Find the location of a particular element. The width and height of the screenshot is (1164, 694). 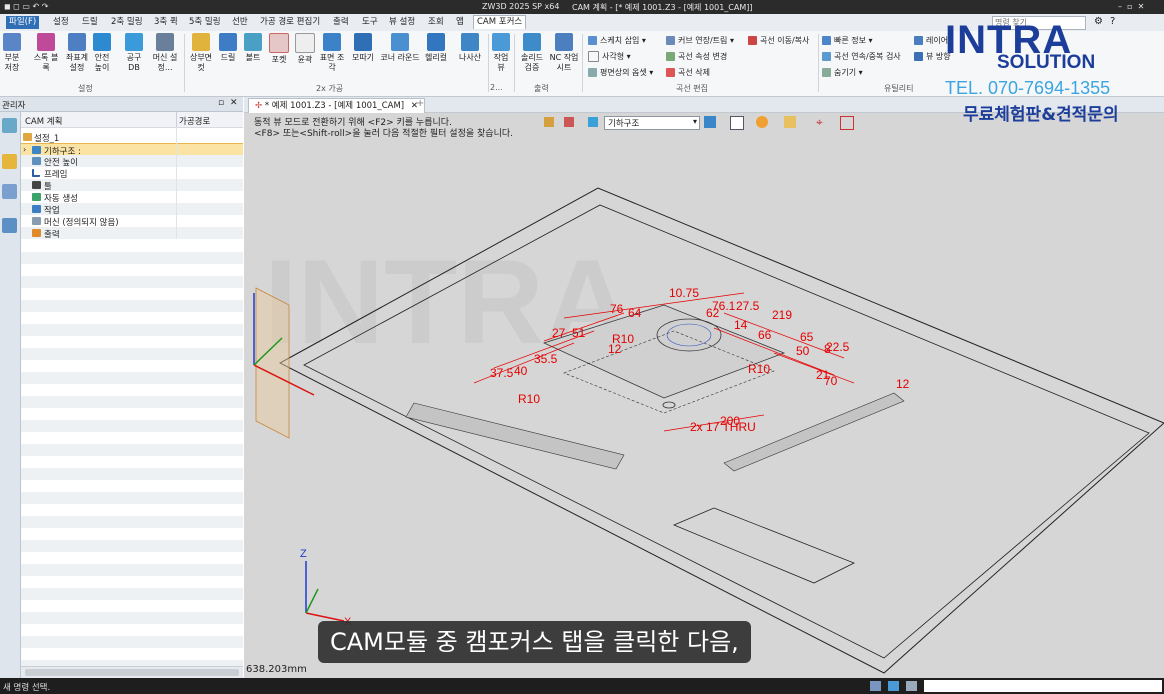

hide-button: 숨기기 ▾ is located at coordinates (842, 72).